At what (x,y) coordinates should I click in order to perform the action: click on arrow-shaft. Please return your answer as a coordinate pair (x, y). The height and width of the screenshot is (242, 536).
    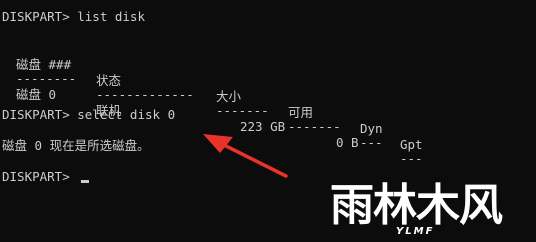
    Looking at the image, I should click on (254, 160).